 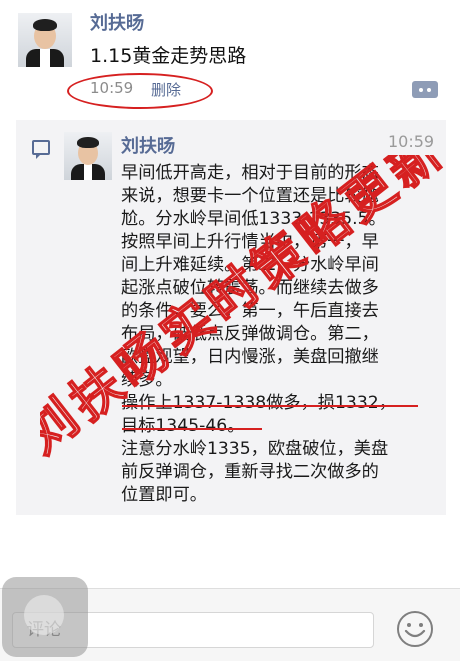 What do you see at coordinates (250, 311) in the screenshot?
I see `message-line: 的条件，要么，第一，午后直接去` at bounding box center [250, 311].